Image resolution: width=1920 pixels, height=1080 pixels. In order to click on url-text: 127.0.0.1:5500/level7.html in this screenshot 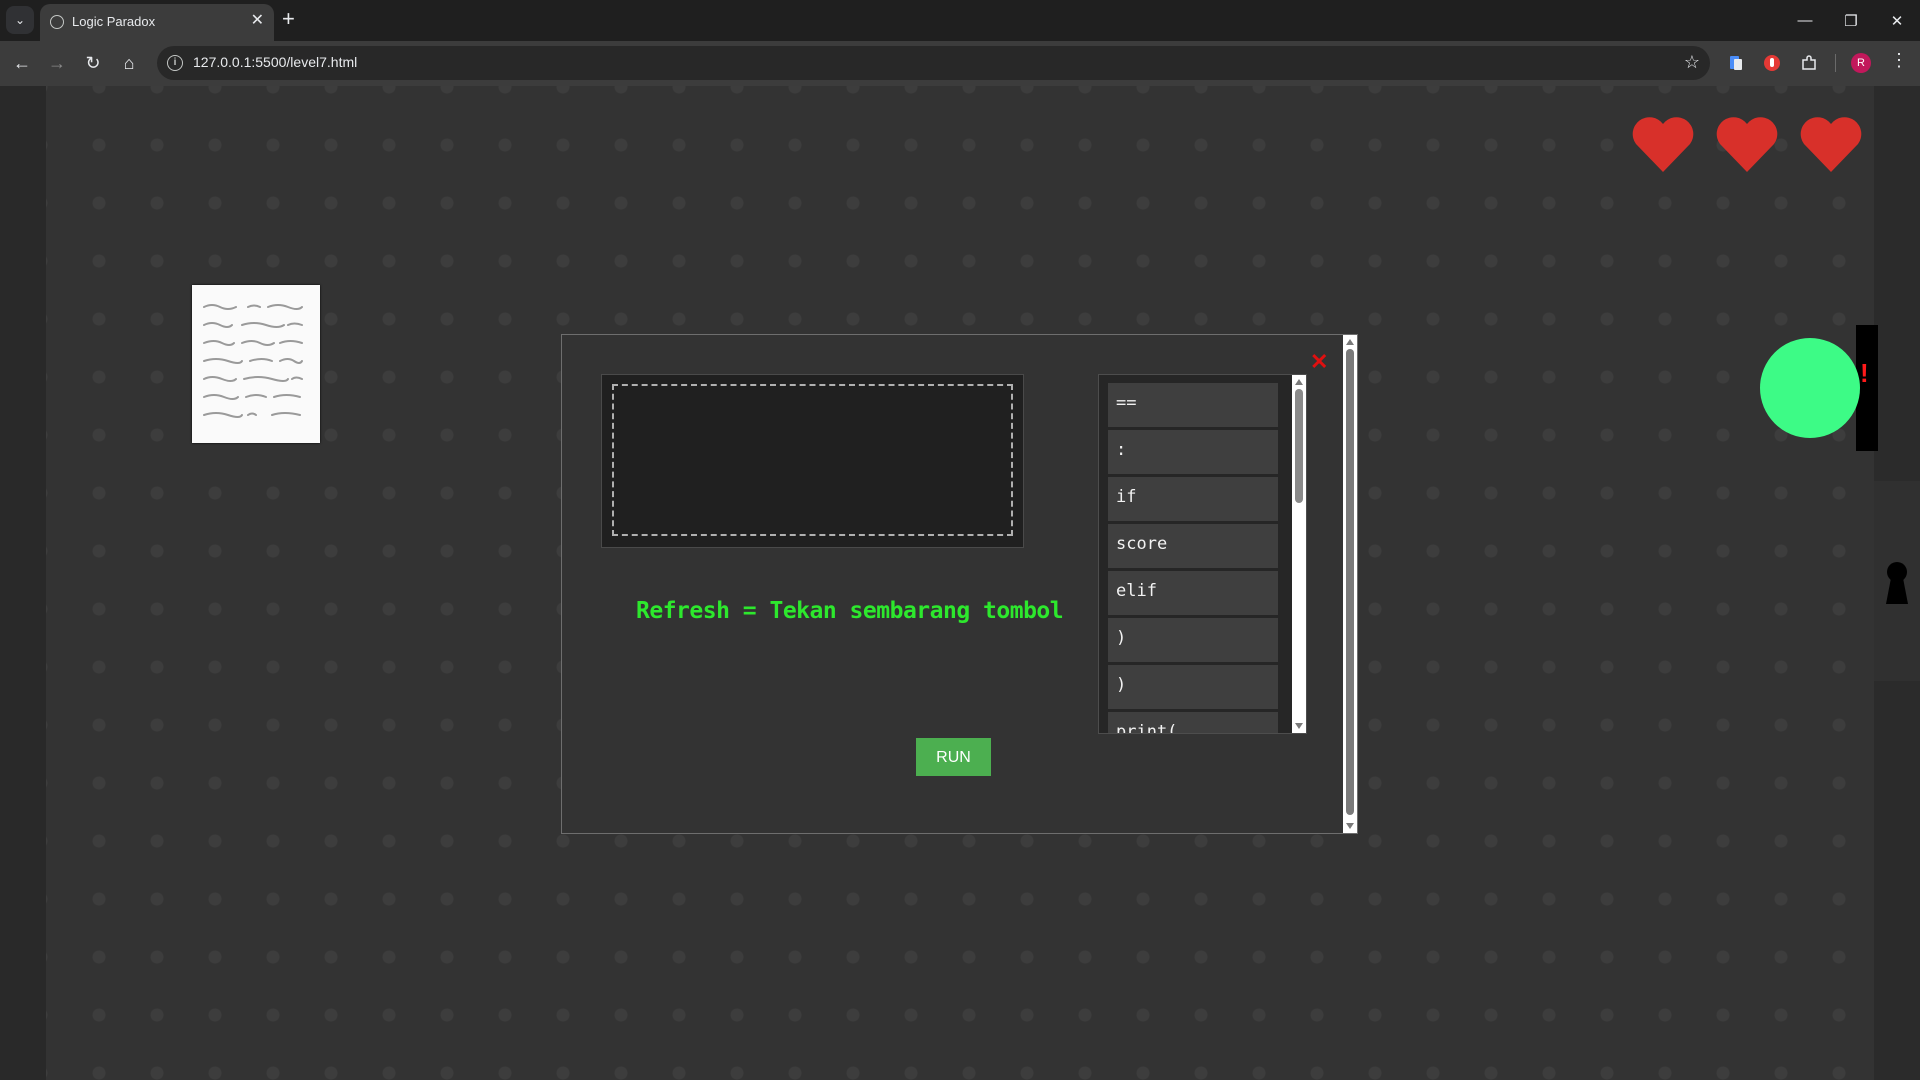, I will do `click(275, 62)`.